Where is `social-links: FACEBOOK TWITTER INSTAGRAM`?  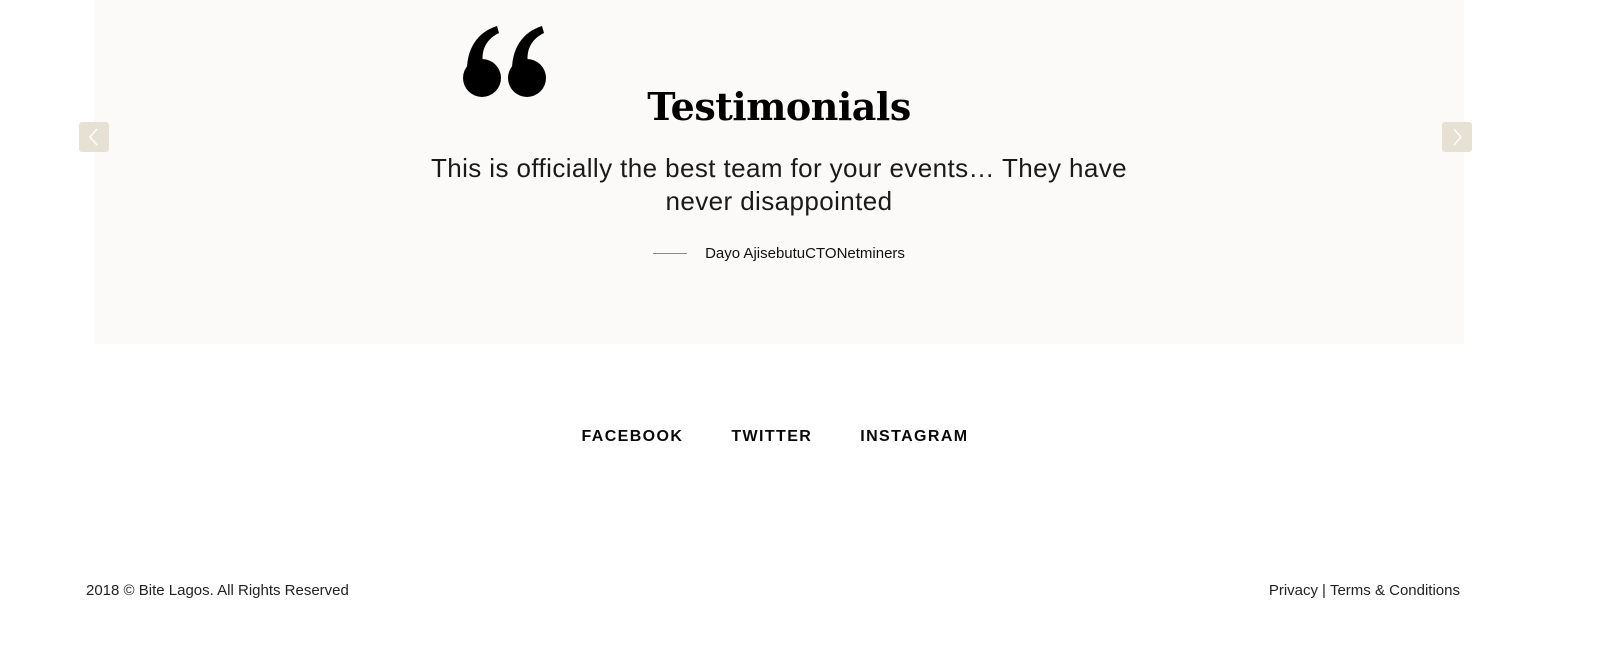
social-links: FACEBOOK TWITTER INSTAGRAM is located at coordinates (775, 437).